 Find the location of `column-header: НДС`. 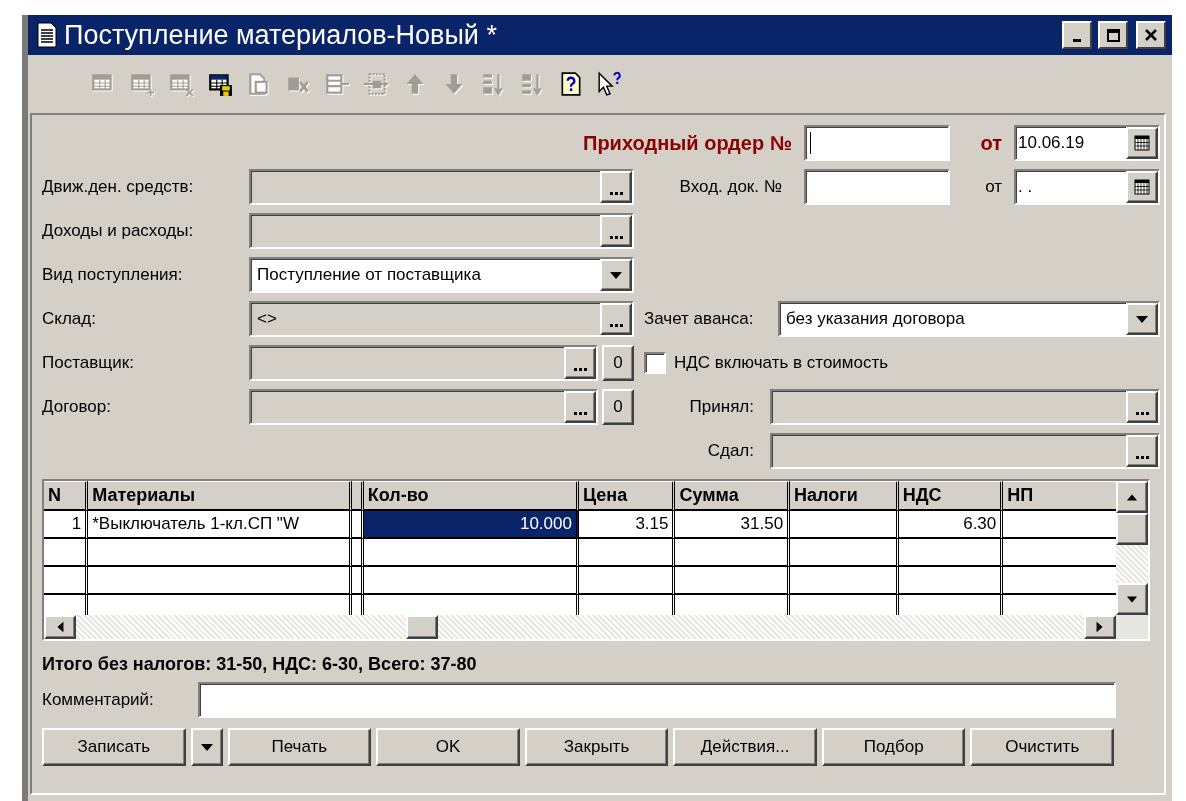

column-header: НДС is located at coordinates (951, 496).